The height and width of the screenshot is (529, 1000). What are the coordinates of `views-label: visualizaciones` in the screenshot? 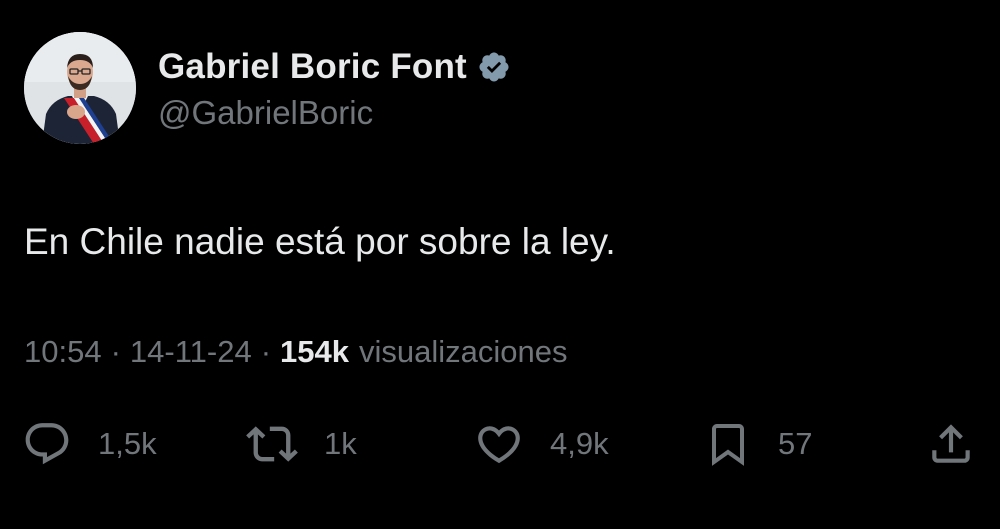 It's located at (463, 351).